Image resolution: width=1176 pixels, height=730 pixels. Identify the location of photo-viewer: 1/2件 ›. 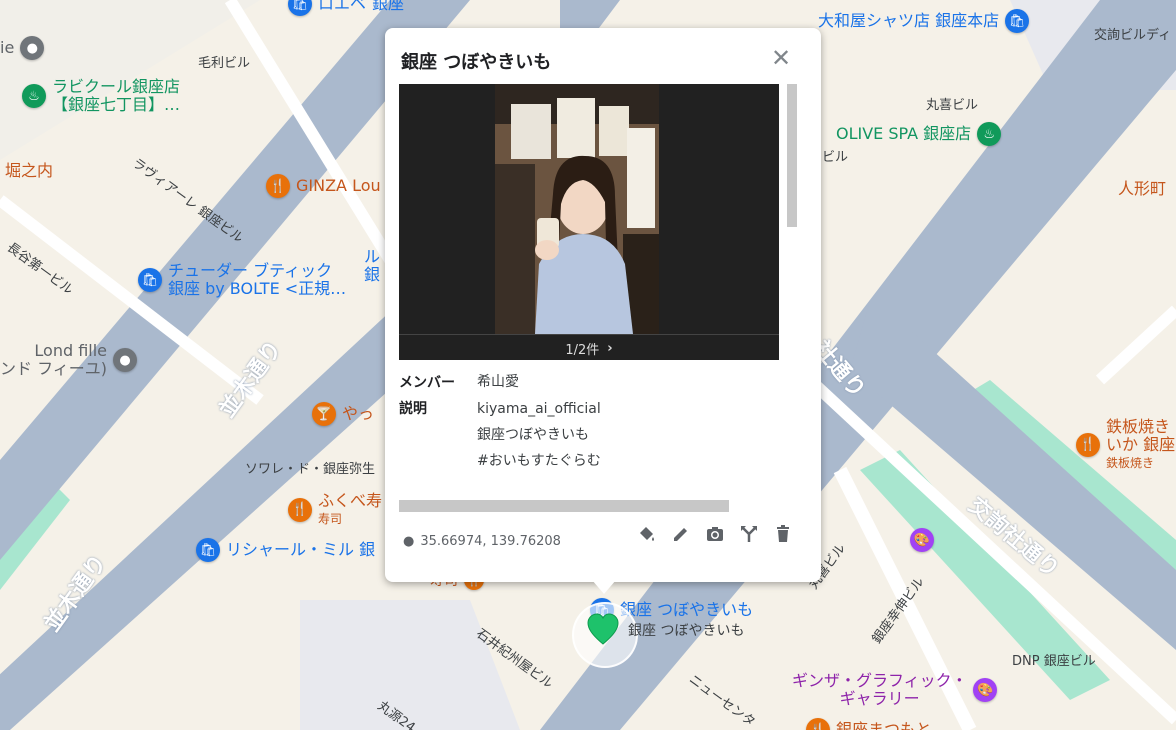
(589, 222).